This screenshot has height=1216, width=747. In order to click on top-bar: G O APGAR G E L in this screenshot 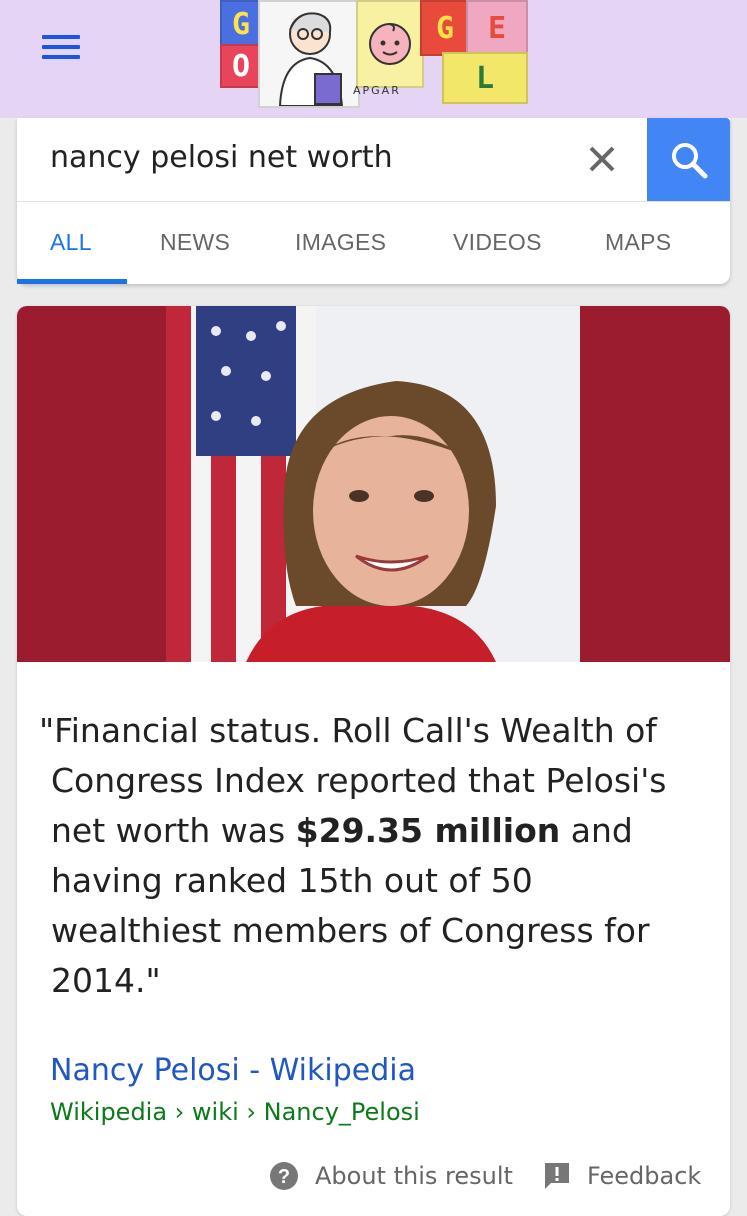, I will do `click(373, 59)`.